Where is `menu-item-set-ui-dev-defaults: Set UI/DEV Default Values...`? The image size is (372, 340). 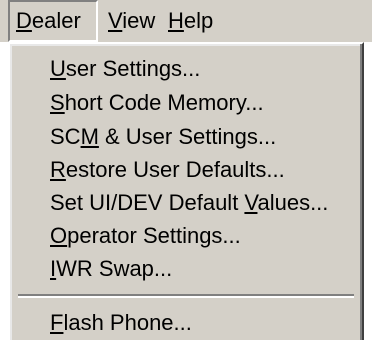
menu-item-set-ui-dev-defaults: Set UI/DEV Default Values... is located at coordinates (186, 202).